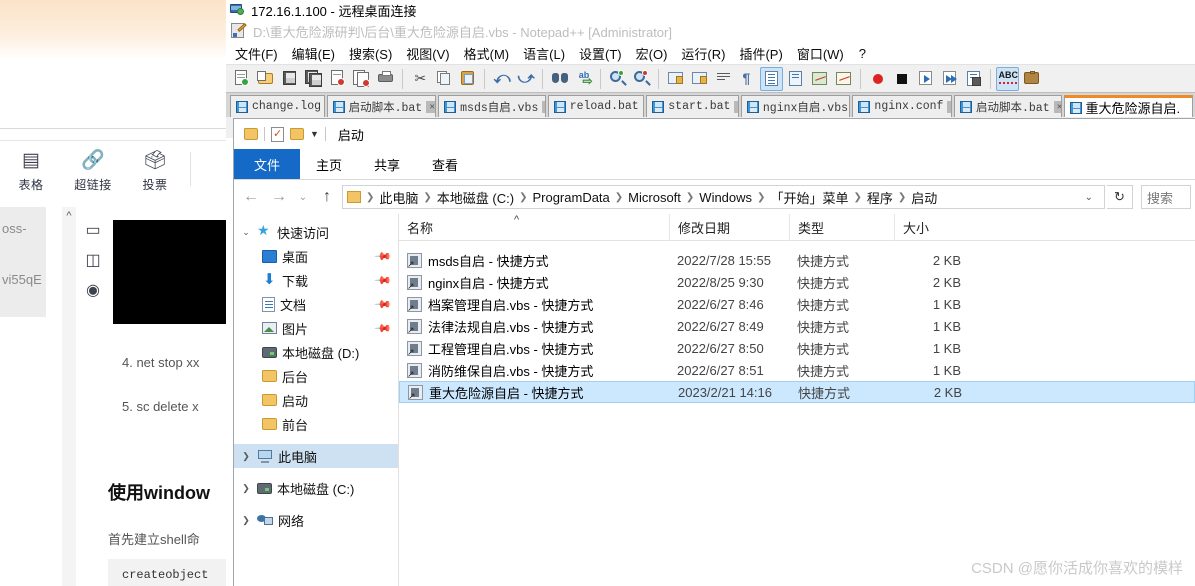  Describe the element at coordinates (93, 290) in the screenshot. I see `eye-icon: ◉` at that location.